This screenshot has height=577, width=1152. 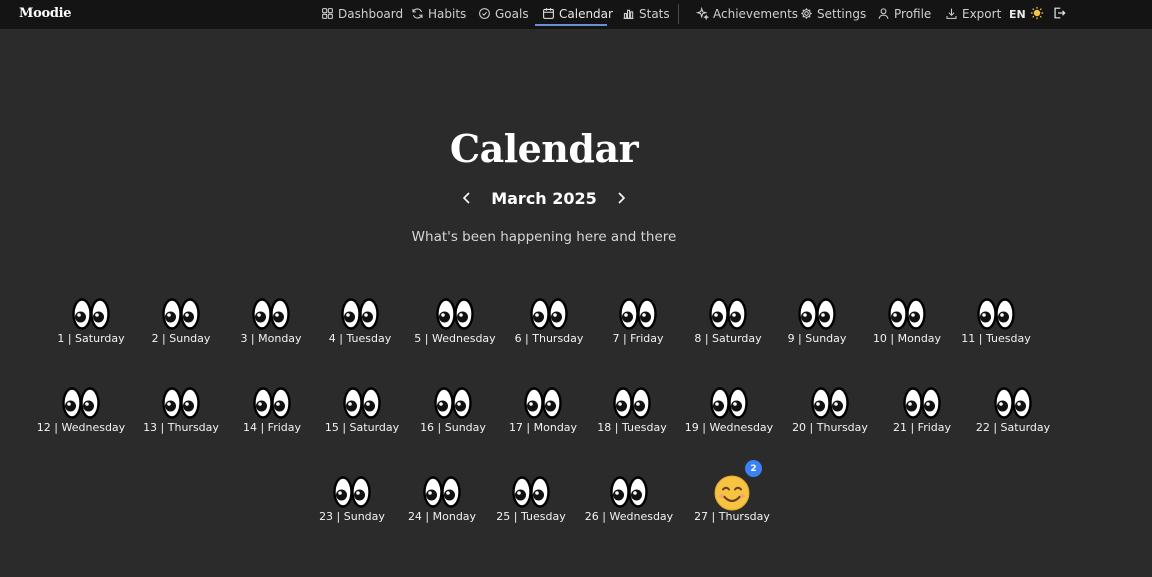 What do you see at coordinates (417, 13) in the screenshot?
I see `refresh-icon` at bounding box center [417, 13].